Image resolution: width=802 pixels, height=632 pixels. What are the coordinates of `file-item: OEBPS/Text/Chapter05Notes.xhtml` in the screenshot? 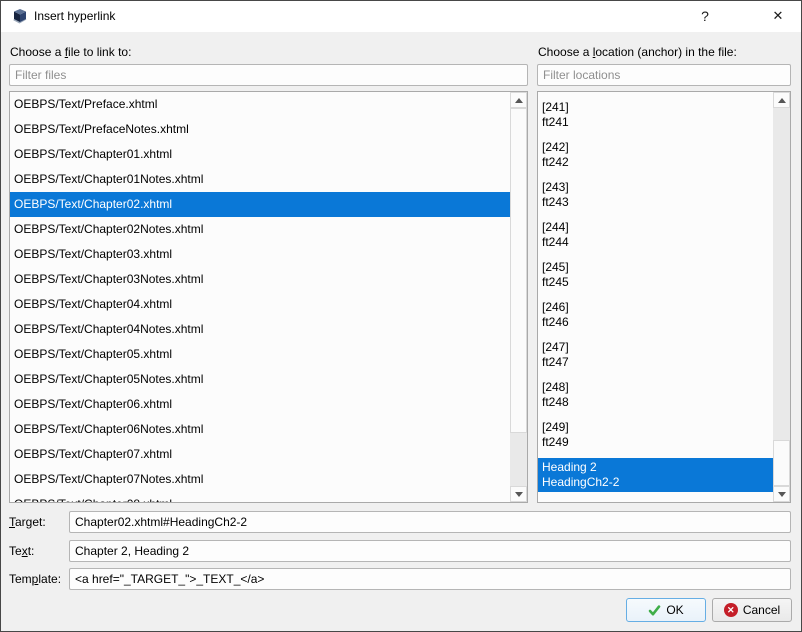 It's located at (260, 379).